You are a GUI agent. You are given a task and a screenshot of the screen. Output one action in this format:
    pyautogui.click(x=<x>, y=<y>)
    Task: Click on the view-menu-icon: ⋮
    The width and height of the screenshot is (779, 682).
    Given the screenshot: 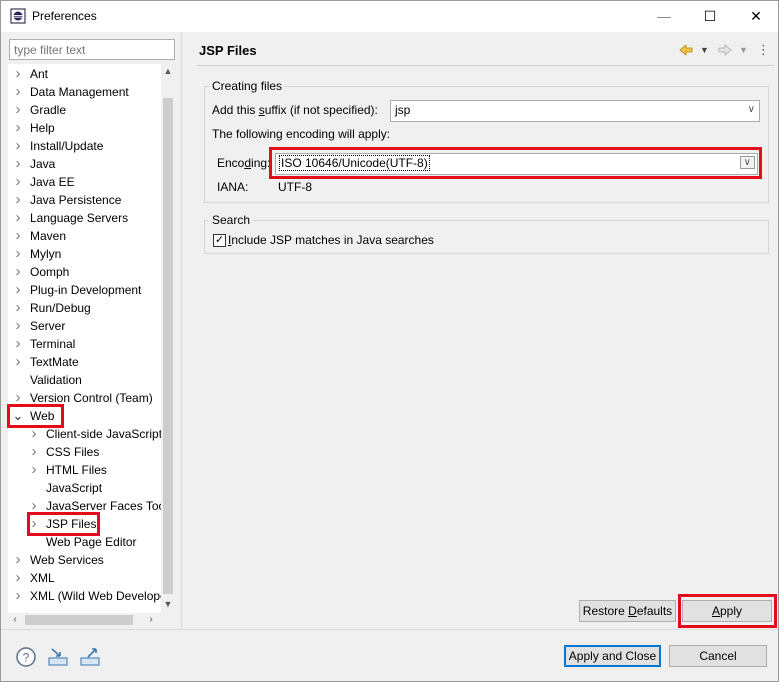 What is the action you would take?
    pyautogui.click(x=763, y=50)
    